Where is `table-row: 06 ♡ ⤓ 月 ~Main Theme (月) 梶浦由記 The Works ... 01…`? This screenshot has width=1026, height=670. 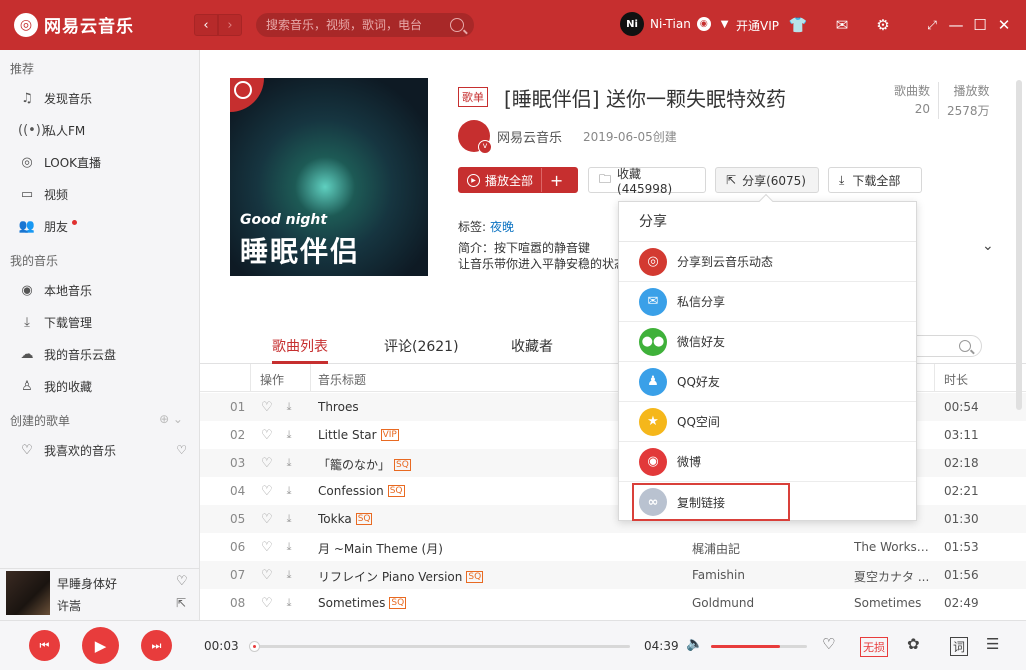 table-row: 06 ♡ ⤓ 月 ~Main Theme (月) 梶浦由記 The Works ... 01… is located at coordinates (613, 547).